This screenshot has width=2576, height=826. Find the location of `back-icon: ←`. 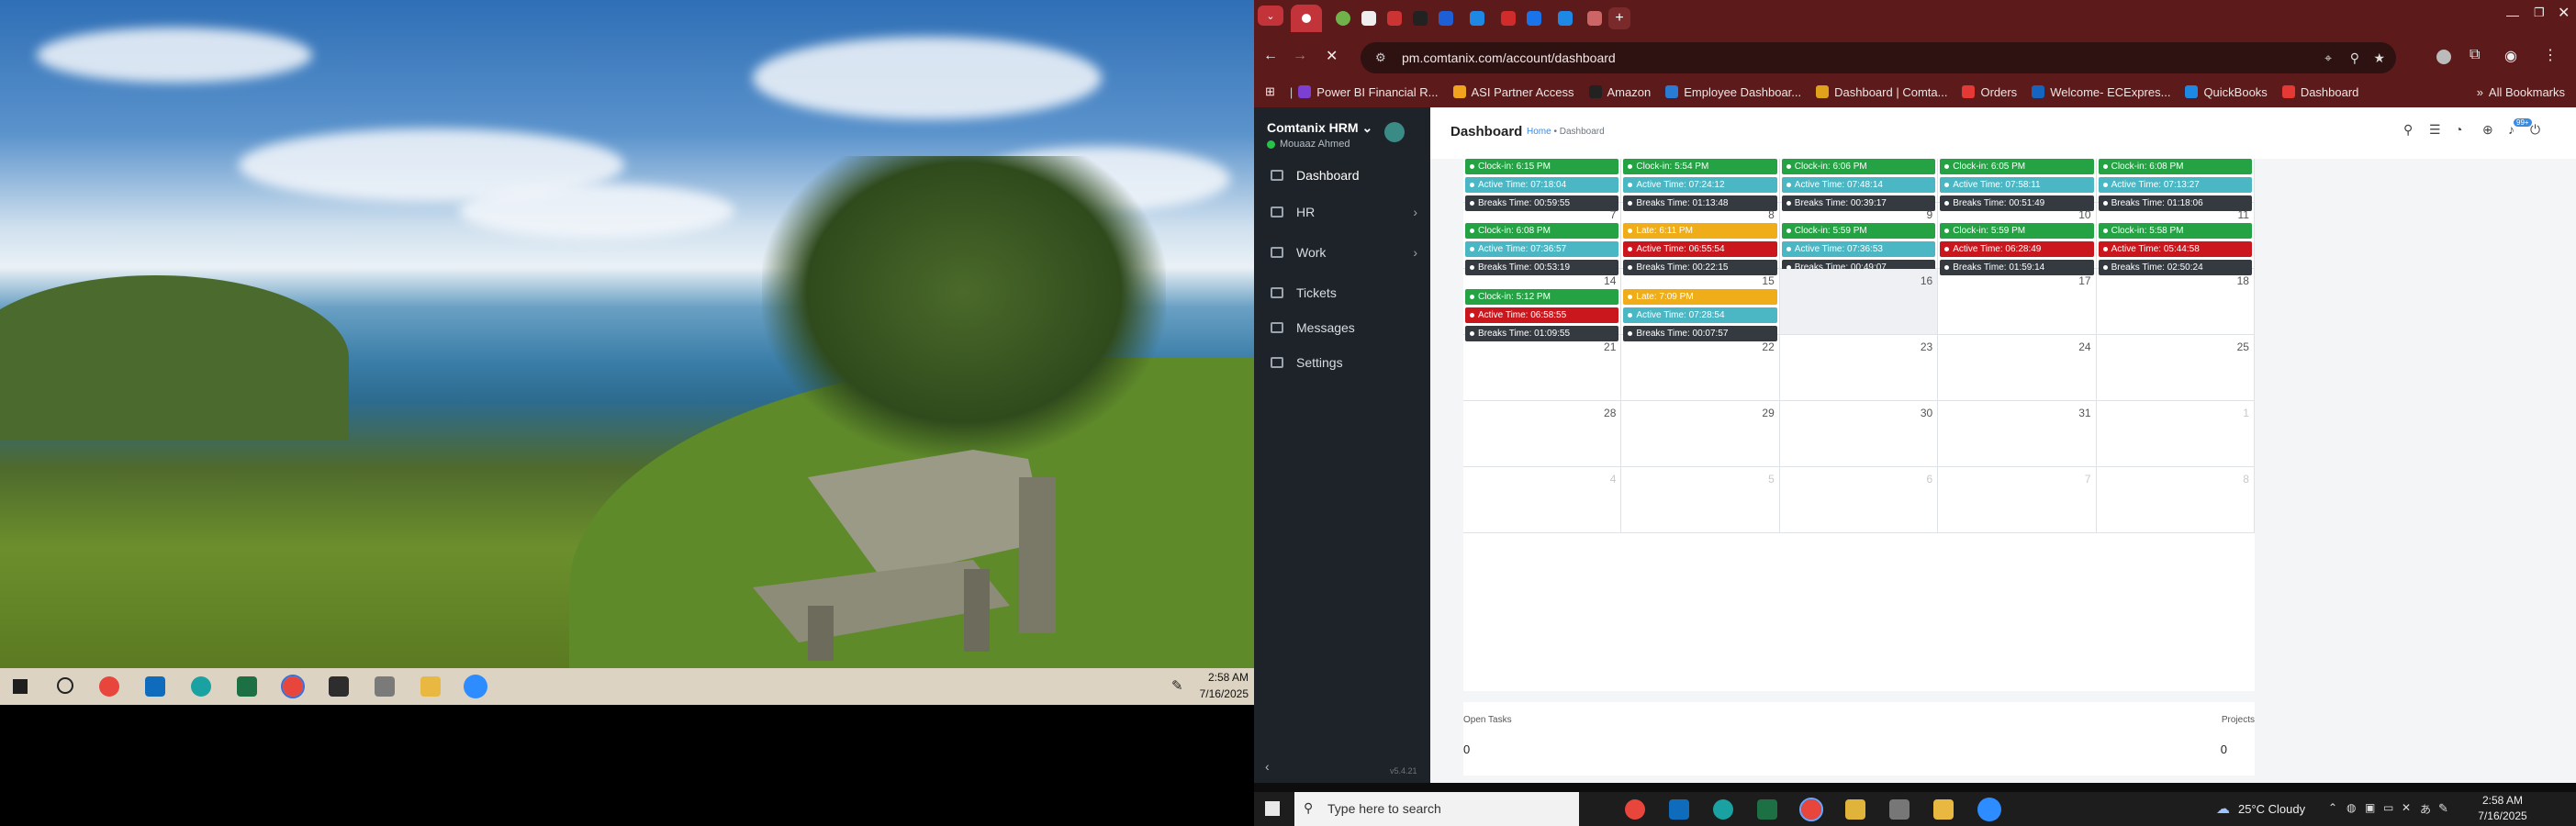

back-icon: ← is located at coordinates (1270, 56).